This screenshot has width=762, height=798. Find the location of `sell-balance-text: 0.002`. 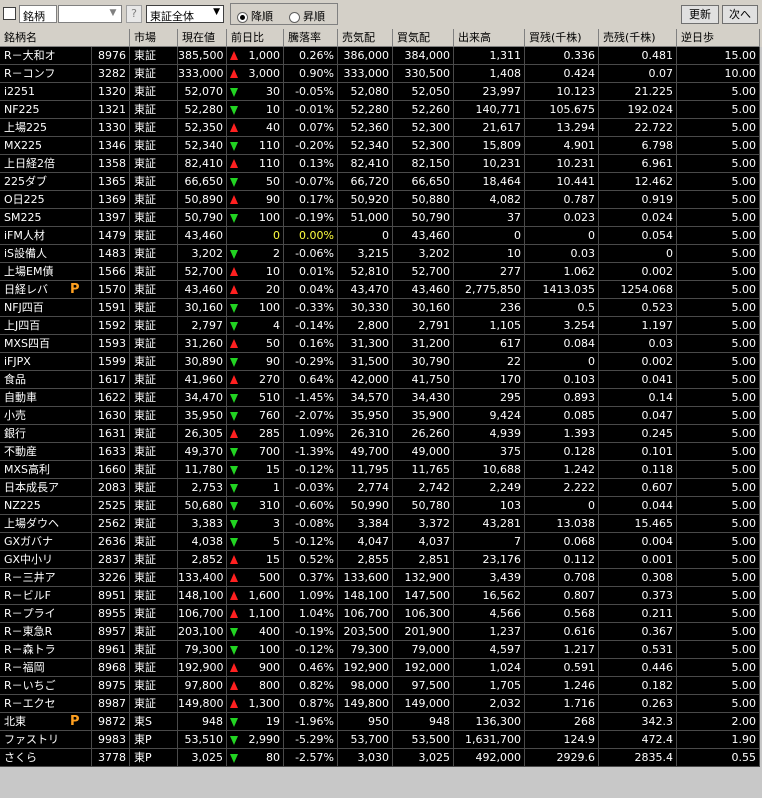

sell-balance-text: 0.002 is located at coordinates (657, 271).